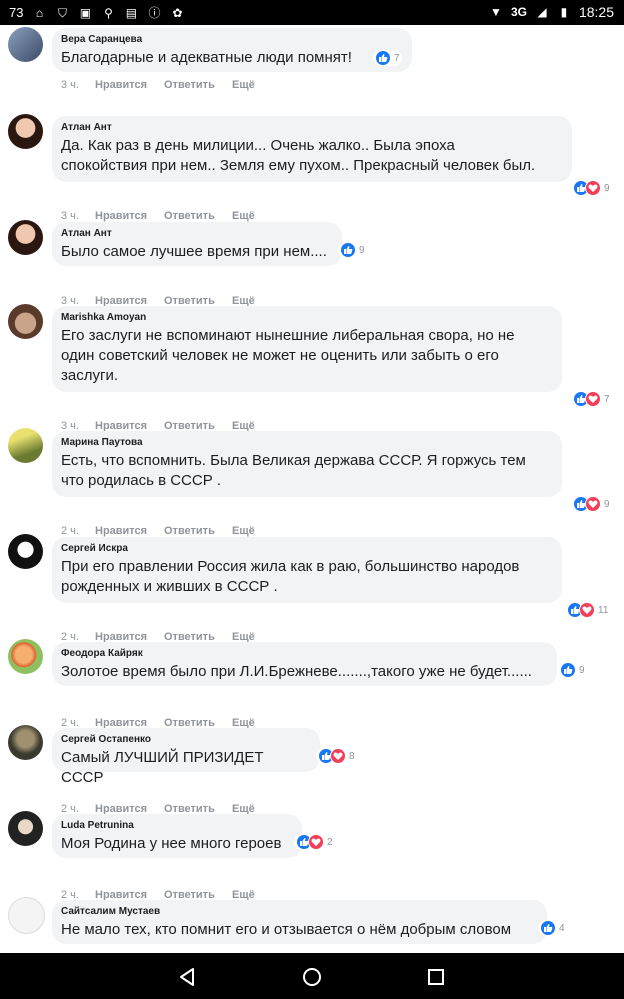  I want to click on reaction-count: 4, so click(562, 928).